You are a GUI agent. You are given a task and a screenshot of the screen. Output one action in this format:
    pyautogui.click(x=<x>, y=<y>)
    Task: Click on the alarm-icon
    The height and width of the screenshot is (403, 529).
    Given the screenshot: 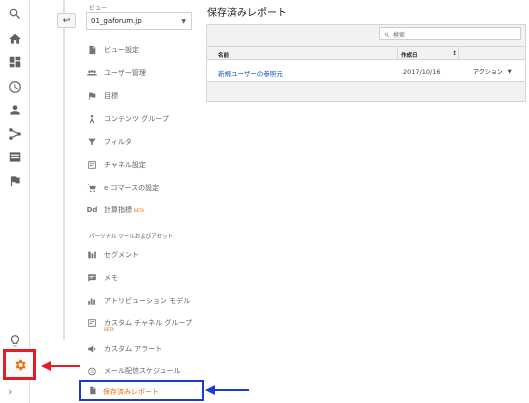 What is the action you would take?
    pyautogui.click(x=92, y=371)
    